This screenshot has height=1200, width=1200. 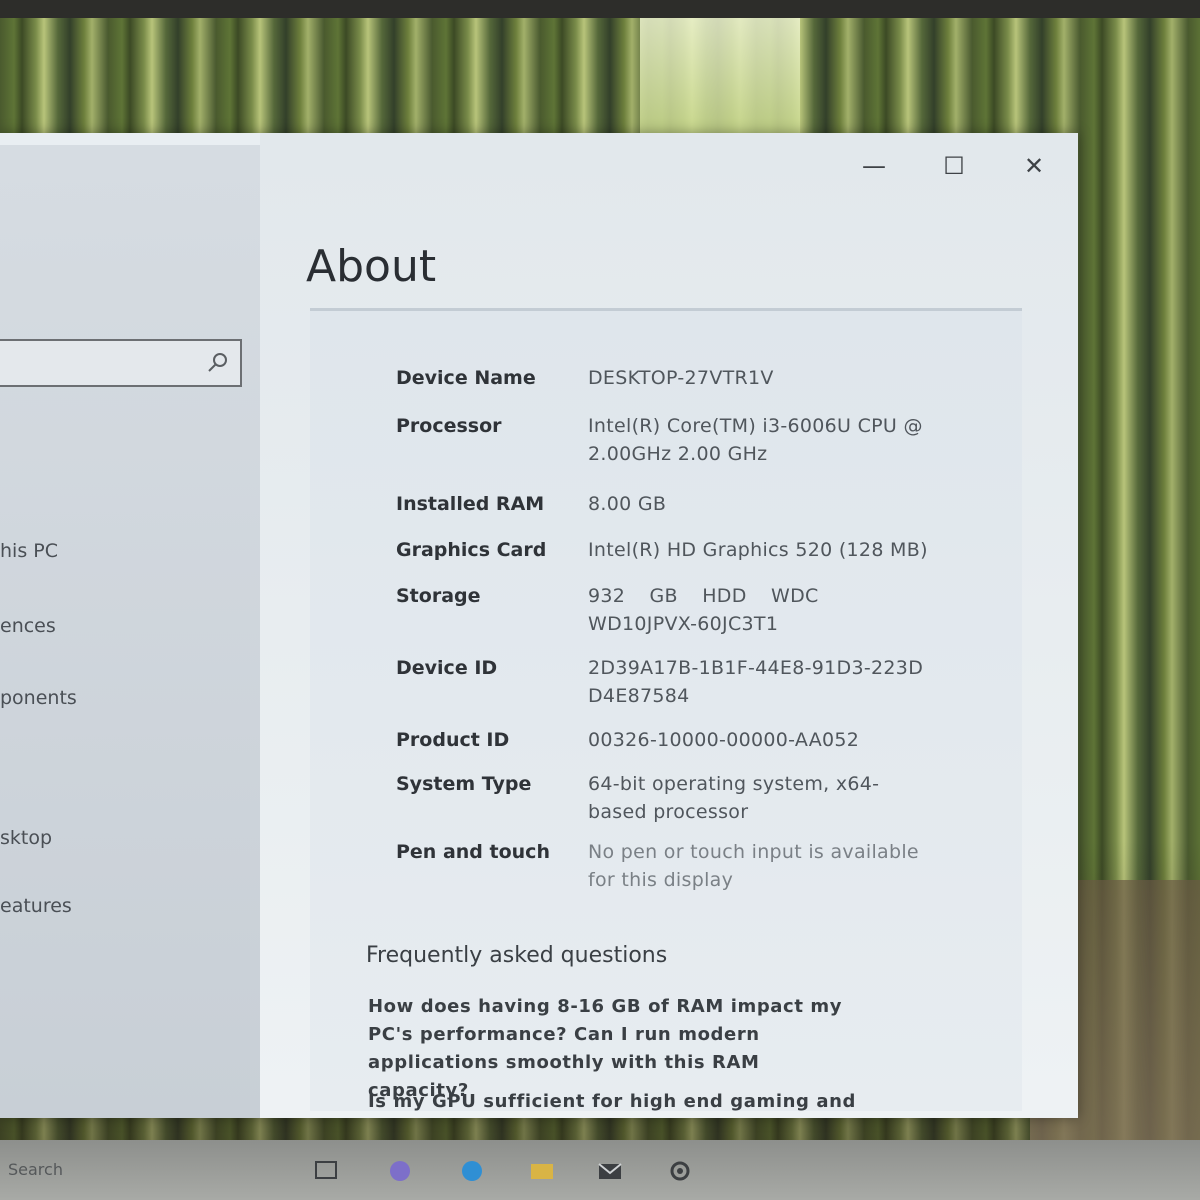 I want to click on sidebar-item-desktop: sktop, so click(x=26, y=838).